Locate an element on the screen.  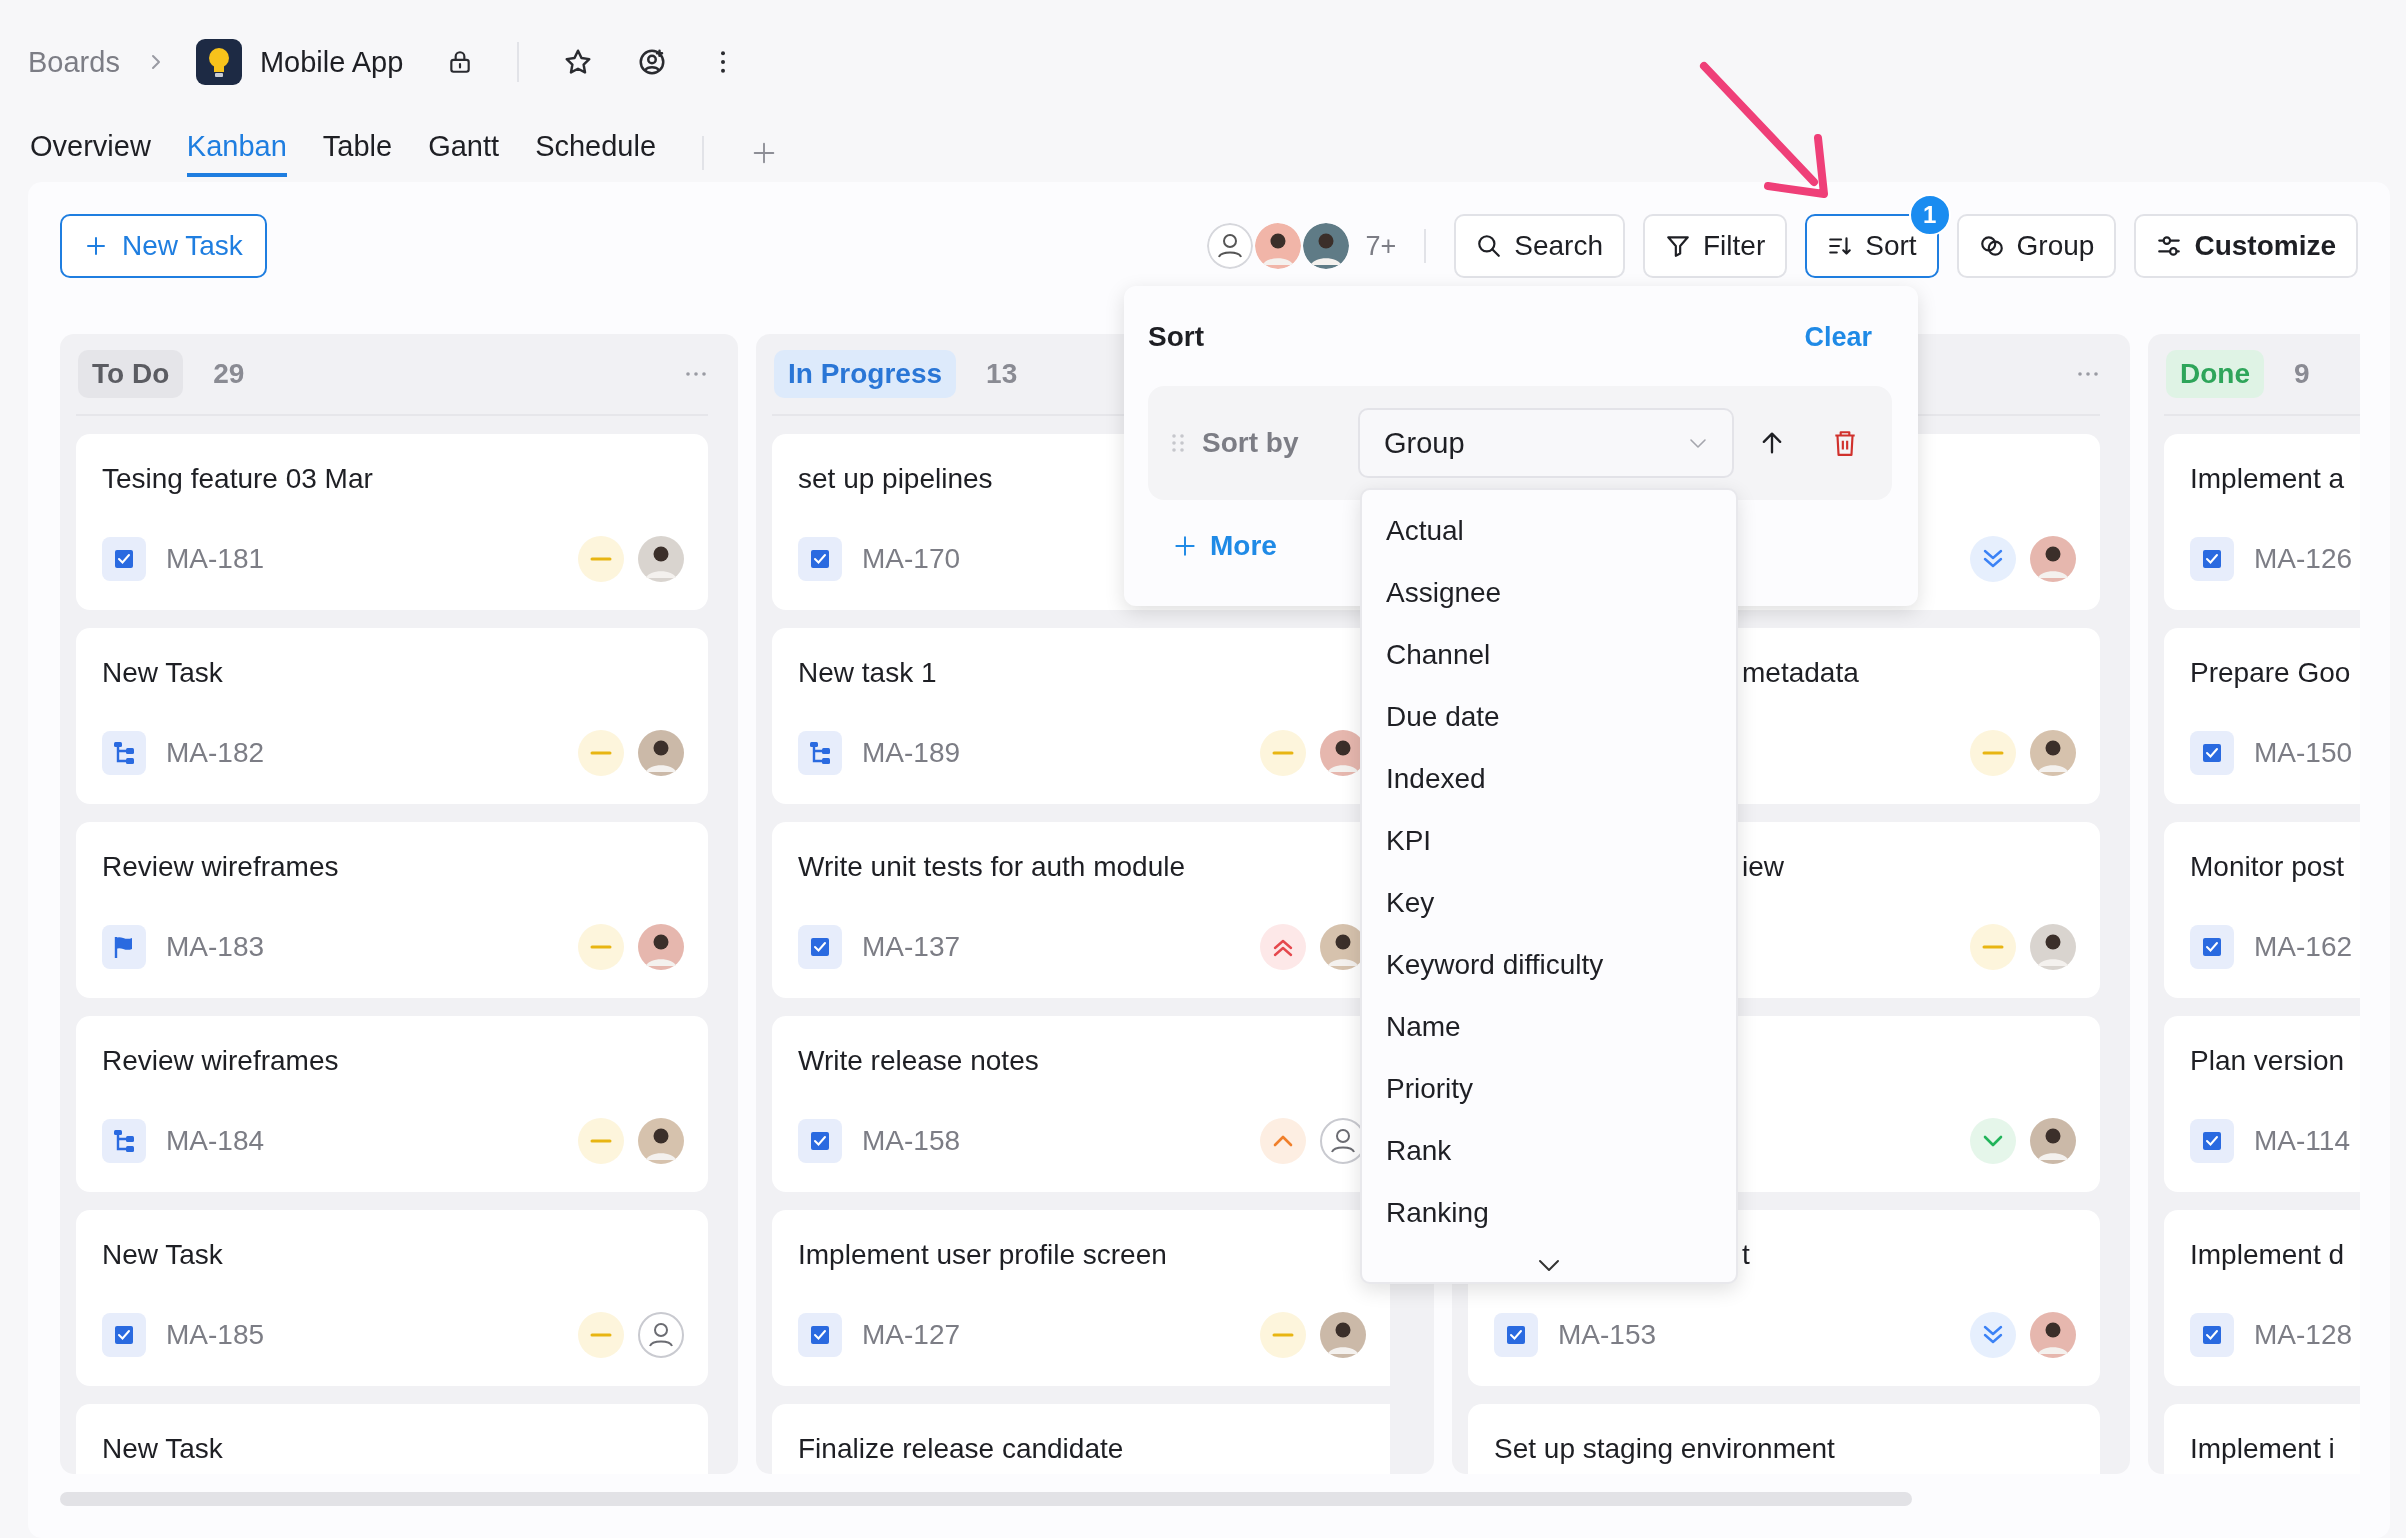
task-key: MA-127 is located at coordinates (911, 1335).